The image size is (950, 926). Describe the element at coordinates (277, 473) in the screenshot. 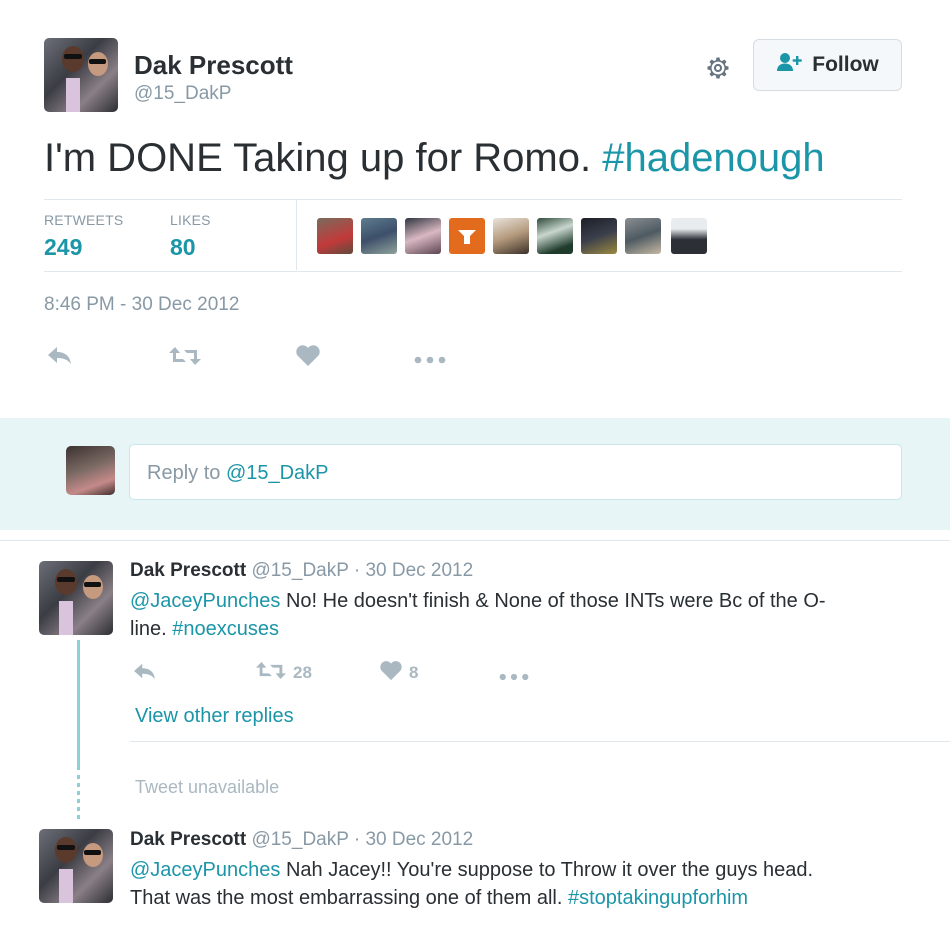

I see `reply-handle: @15_DakP` at that location.